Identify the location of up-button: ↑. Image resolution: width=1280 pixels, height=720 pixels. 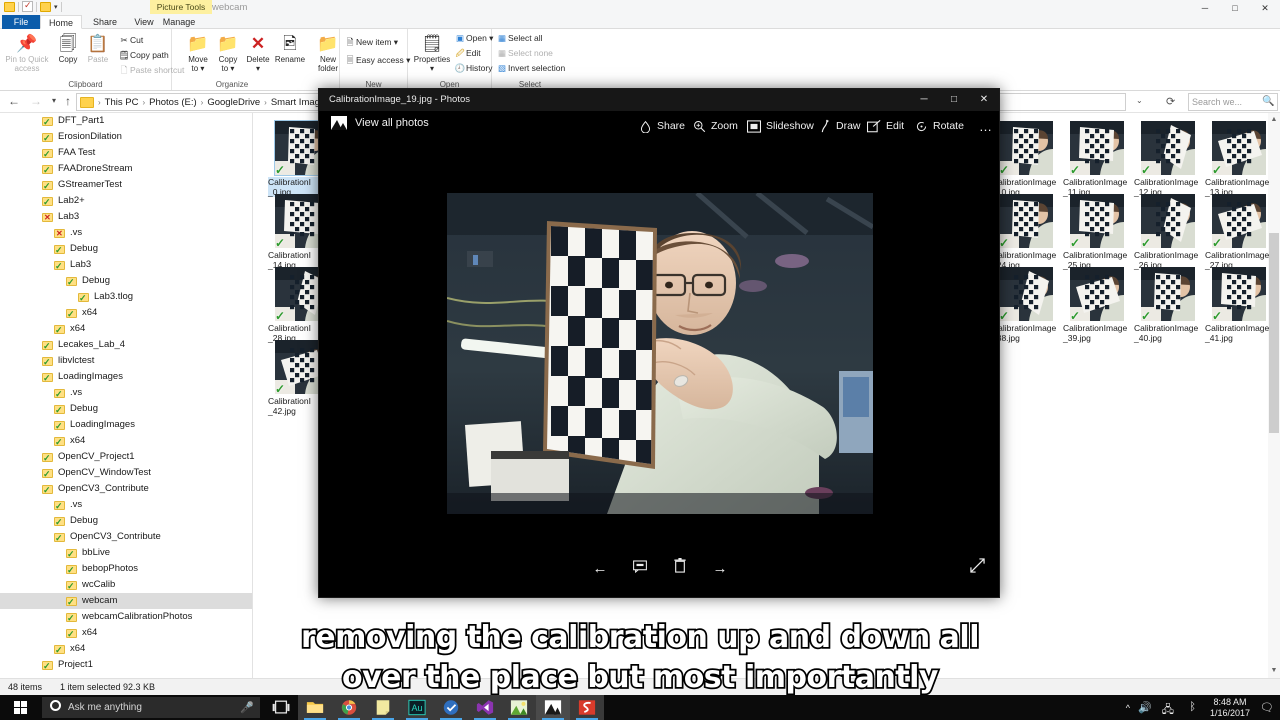
(68, 101).